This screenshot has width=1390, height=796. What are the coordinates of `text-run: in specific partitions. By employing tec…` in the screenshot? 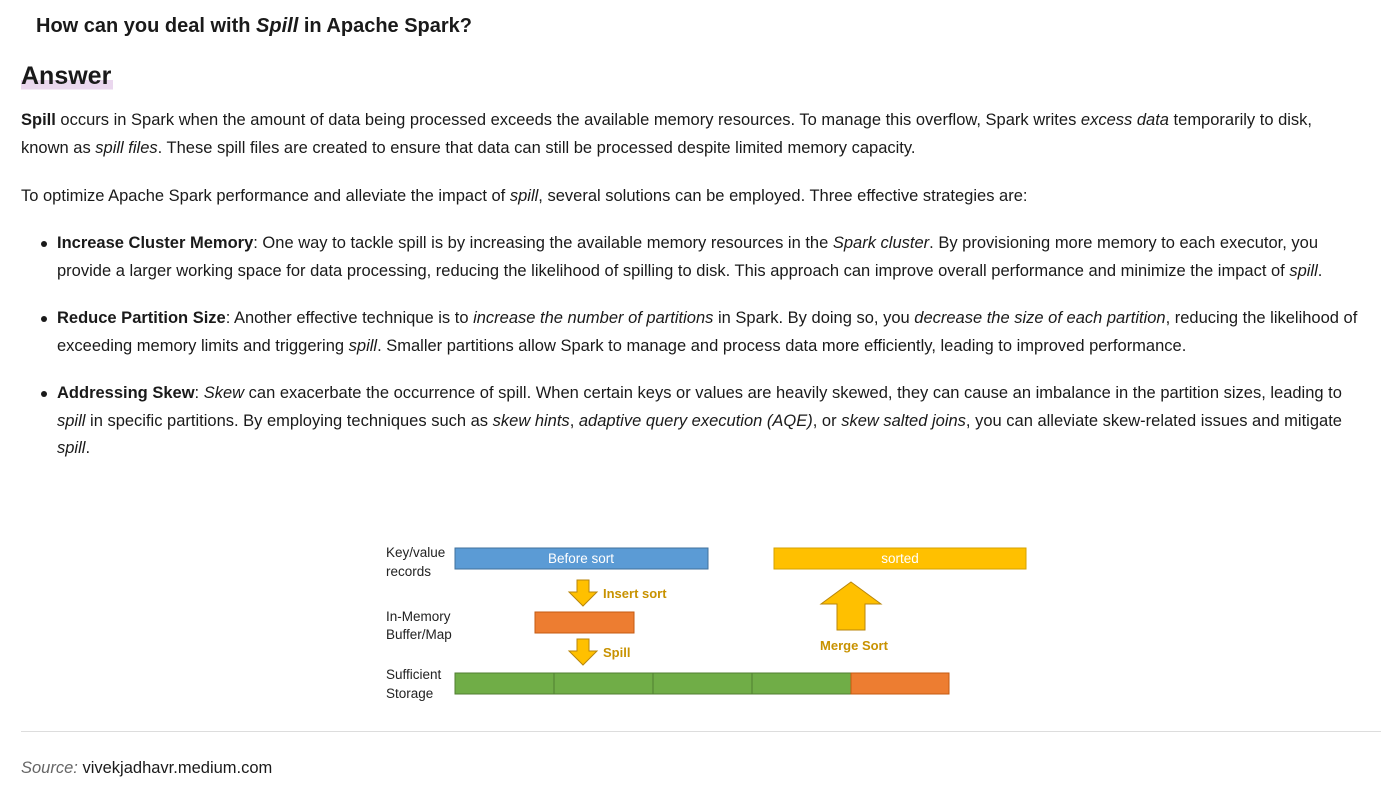 It's located at (289, 420).